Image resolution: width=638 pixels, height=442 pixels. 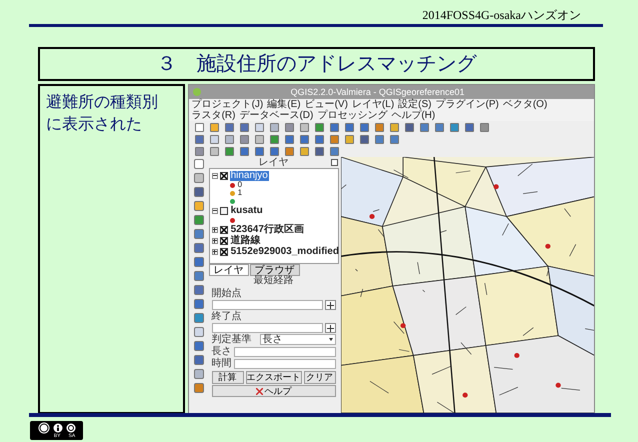 What do you see at coordinates (275, 270) in the screenshot?
I see `panel-tab: ブラウザ` at bounding box center [275, 270].